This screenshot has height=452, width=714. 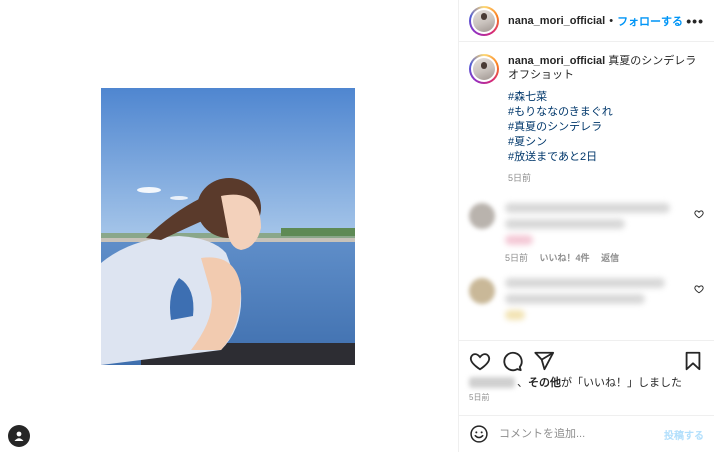 I want to click on hashtag: #夏シン, so click(x=603, y=142).